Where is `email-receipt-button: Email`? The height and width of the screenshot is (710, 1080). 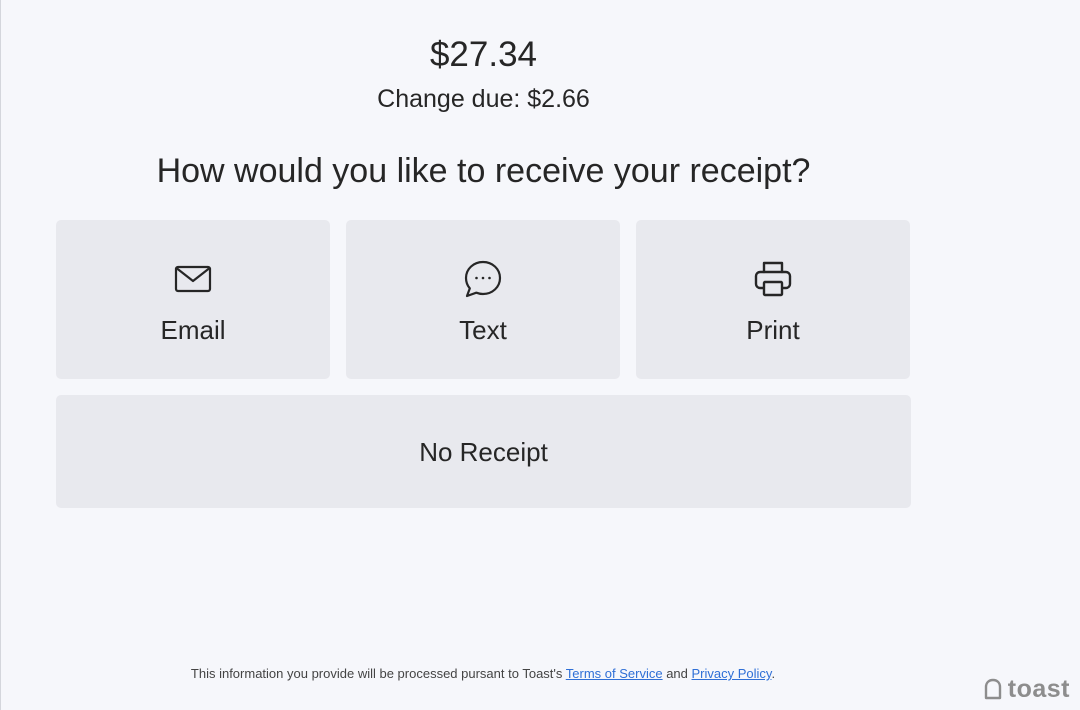 email-receipt-button: Email is located at coordinates (193, 299).